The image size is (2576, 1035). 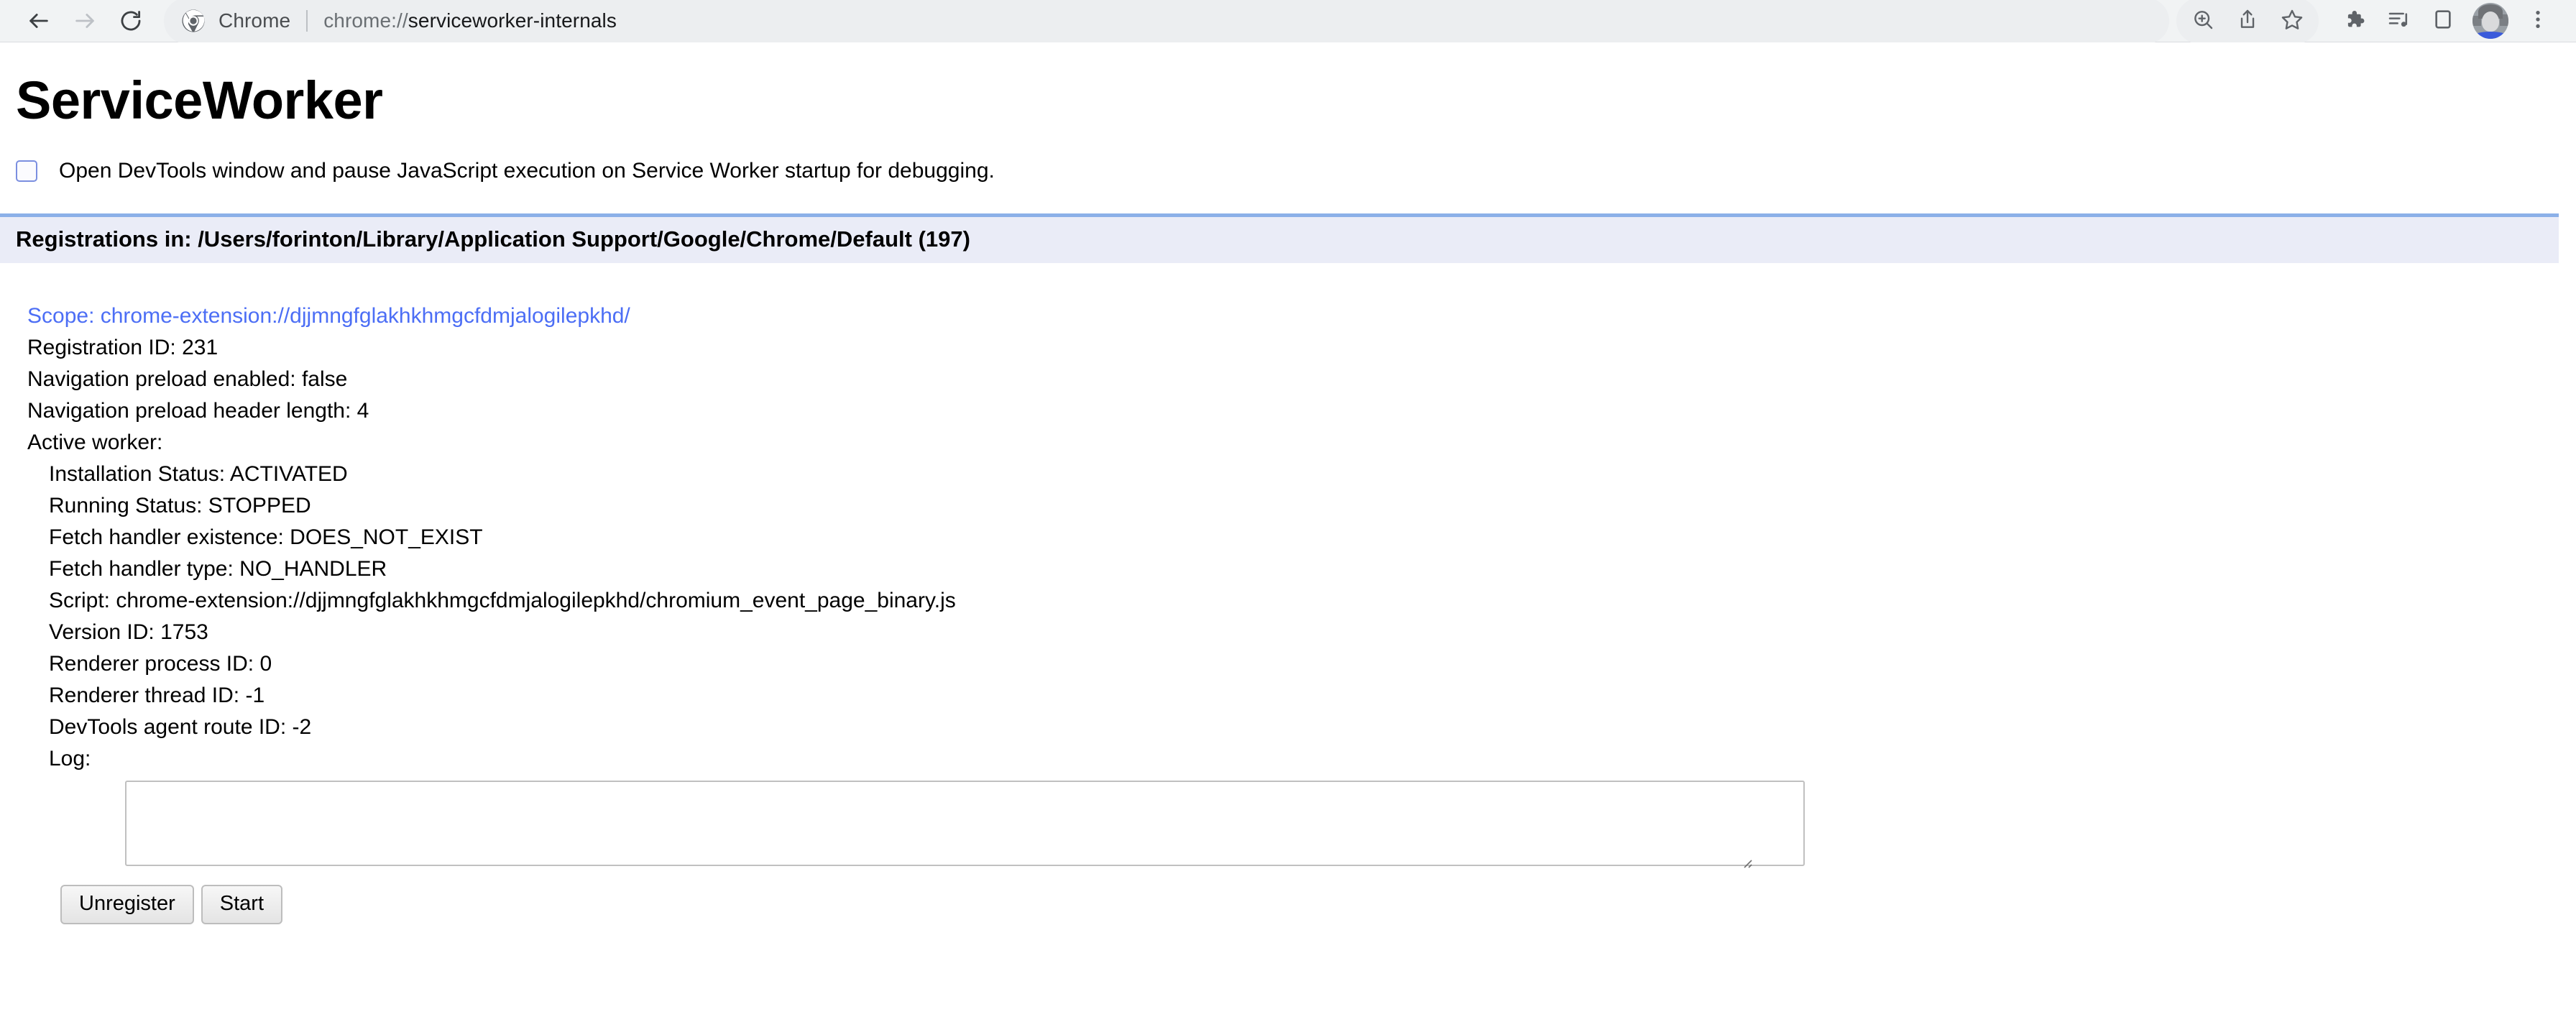 What do you see at coordinates (2490, 35) in the screenshot?
I see `avatar-shirt` at bounding box center [2490, 35].